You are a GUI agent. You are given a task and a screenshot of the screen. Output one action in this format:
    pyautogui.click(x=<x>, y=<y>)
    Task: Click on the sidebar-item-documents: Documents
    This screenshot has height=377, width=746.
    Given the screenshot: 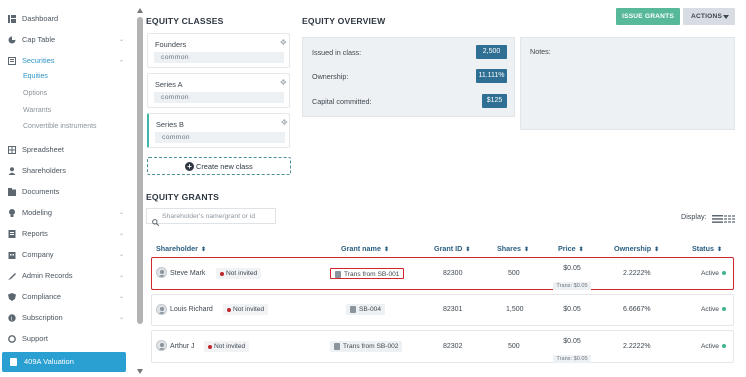 What is the action you would take?
    pyautogui.click(x=67, y=192)
    